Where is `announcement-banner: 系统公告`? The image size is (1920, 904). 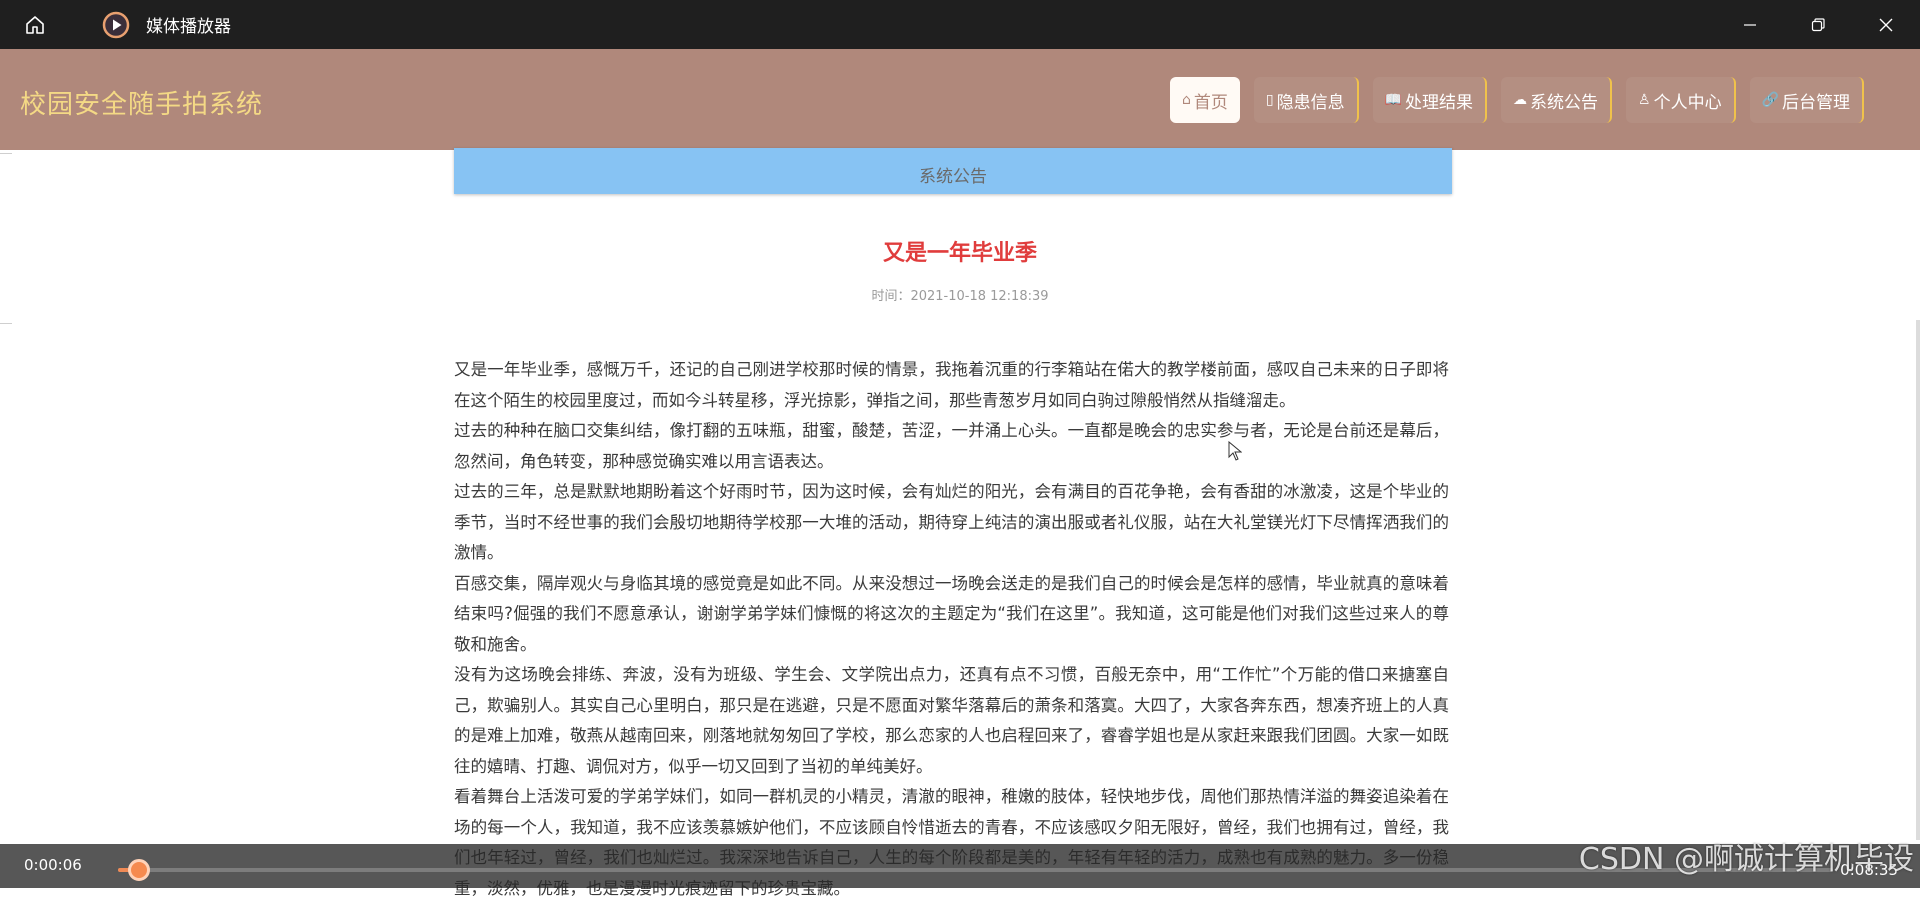 announcement-banner: 系统公告 is located at coordinates (953, 171).